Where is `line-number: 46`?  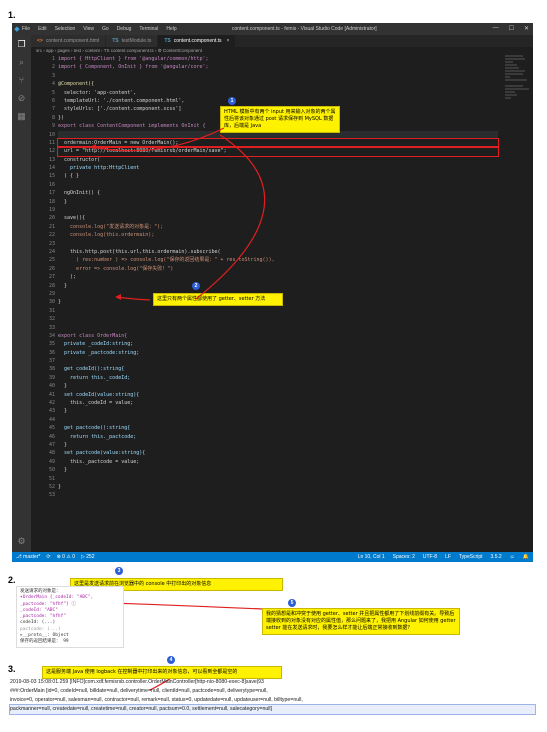
line-number: 46 is located at coordinates (51, 436).